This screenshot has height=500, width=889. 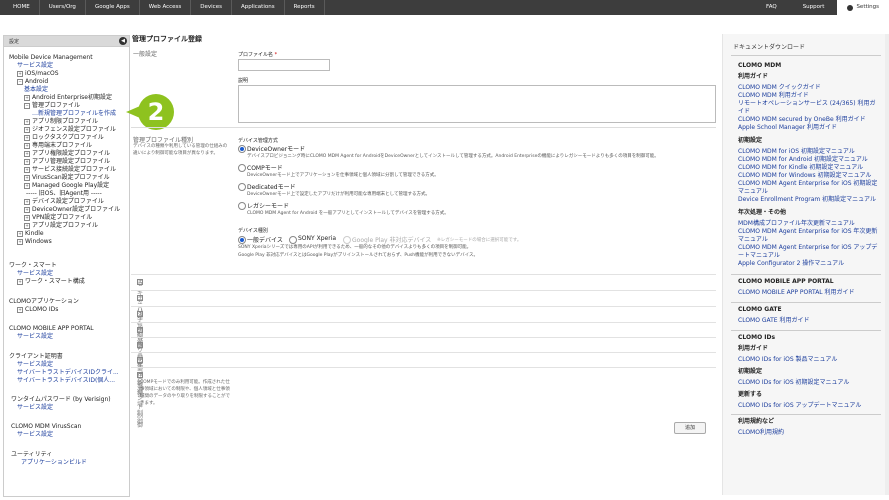 I want to click on tree-virusscan-service: サービス設定, so click(x=35, y=435).